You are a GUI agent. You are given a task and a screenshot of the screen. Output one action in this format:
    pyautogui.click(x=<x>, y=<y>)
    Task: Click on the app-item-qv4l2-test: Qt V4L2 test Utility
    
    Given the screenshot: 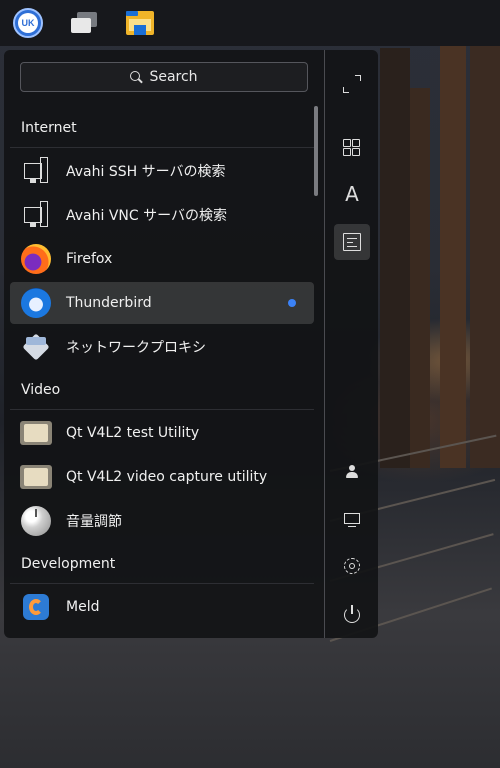 What is the action you would take?
    pyautogui.click(x=162, y=433)
    